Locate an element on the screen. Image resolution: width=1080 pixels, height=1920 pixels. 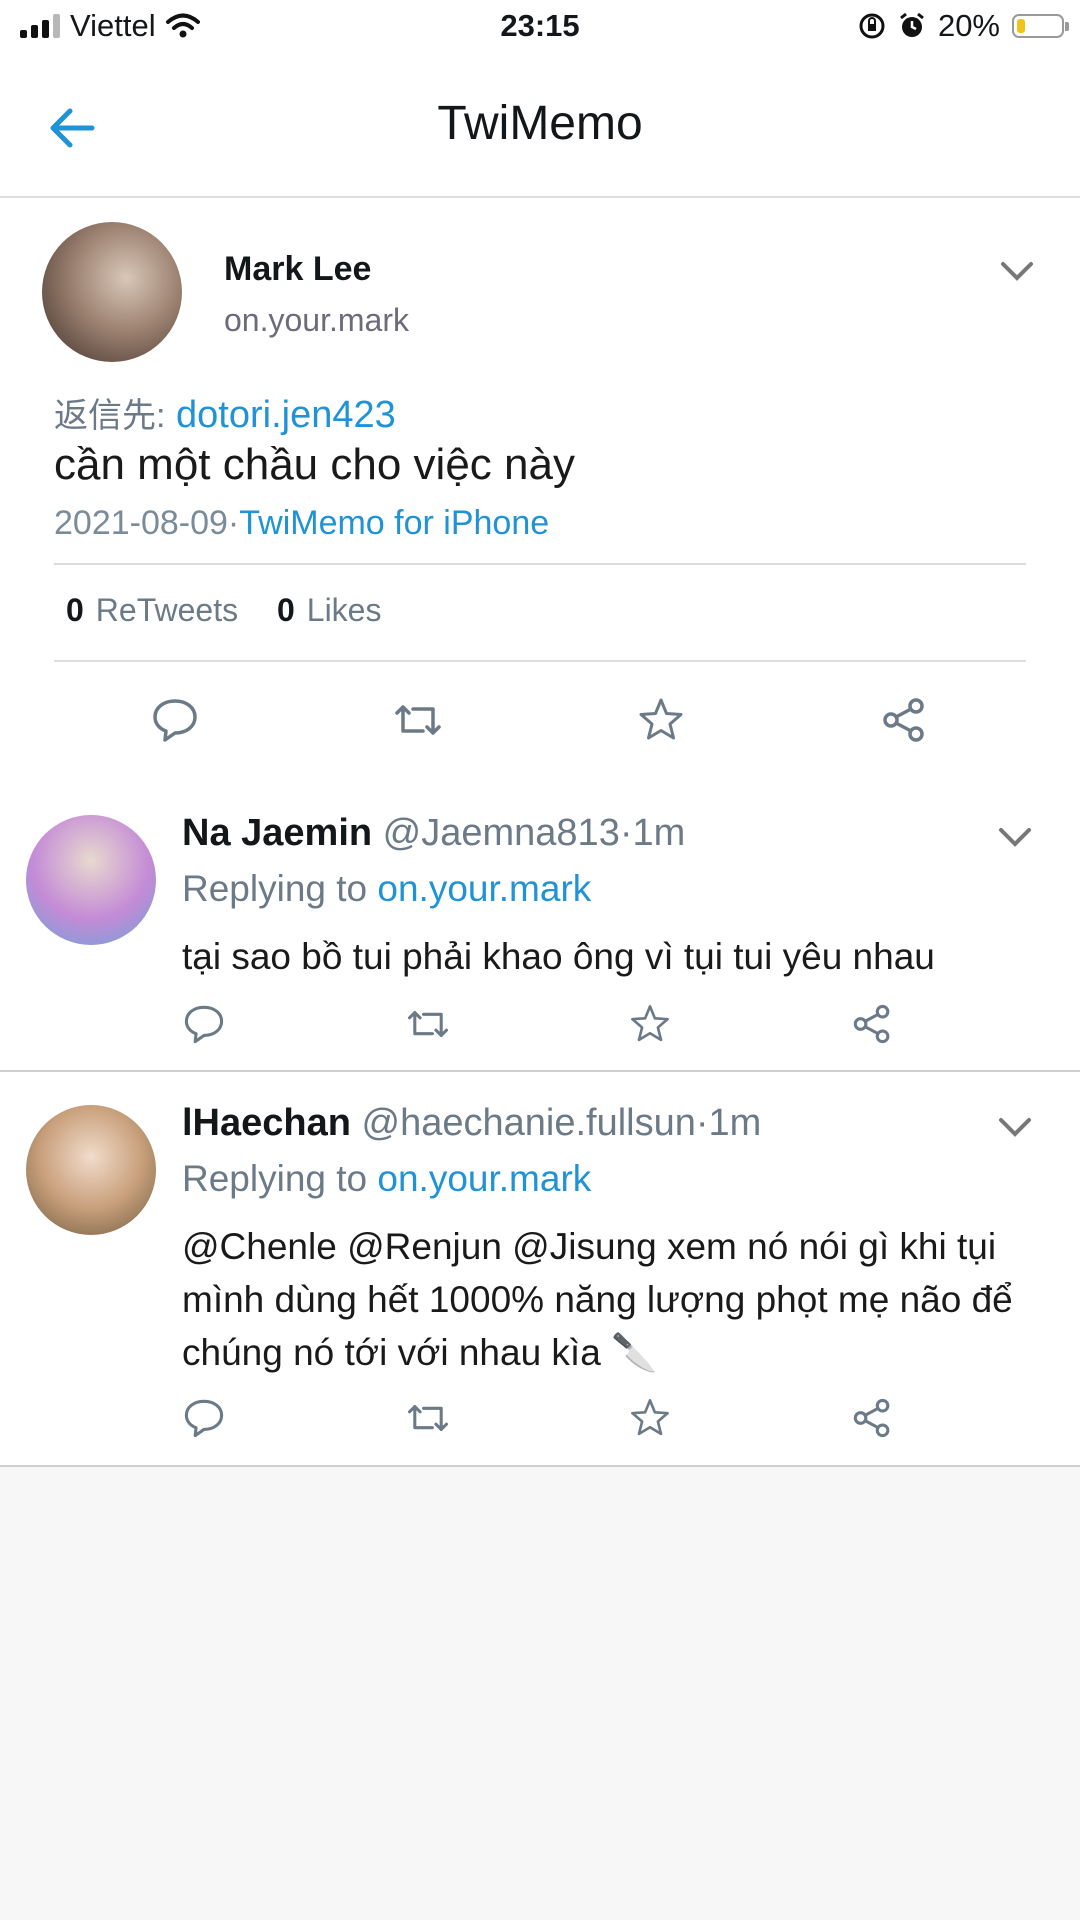
status-bar: Viettel 23:15 20% is located at coordinates (540, 28).